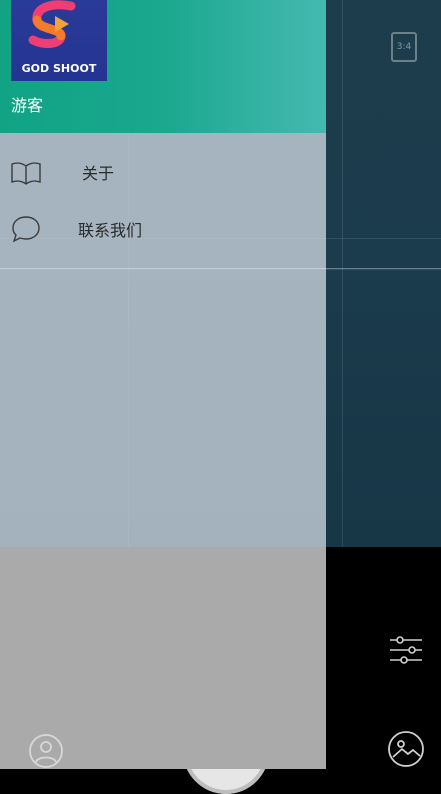 The width and height of the screenshot is (441, 794). I want to click on grid-line, so click(342, 273).